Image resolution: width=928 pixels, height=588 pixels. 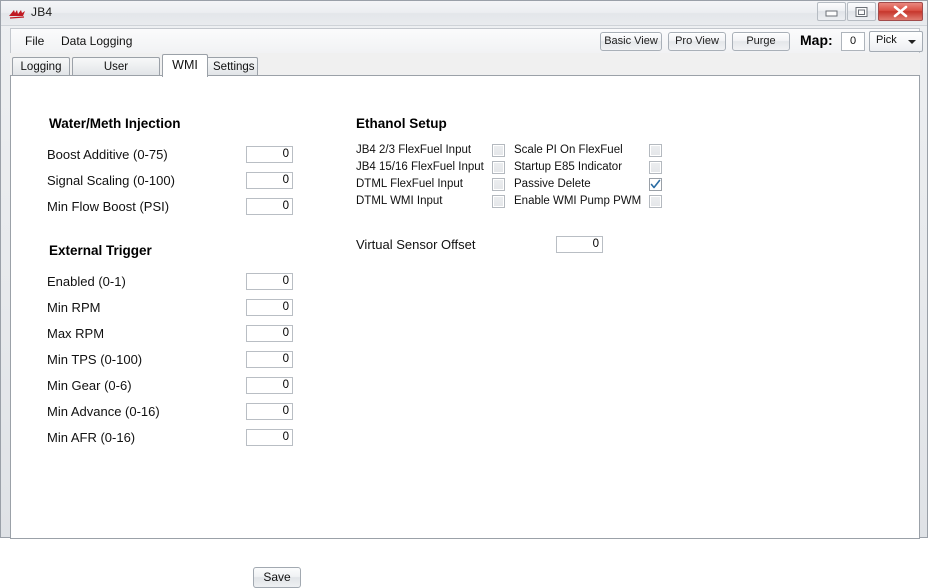 What do you see at coordinates (185, 65) in the screenshot?
I see `tab-wmi: WMI` at bounding box center [185, 65].